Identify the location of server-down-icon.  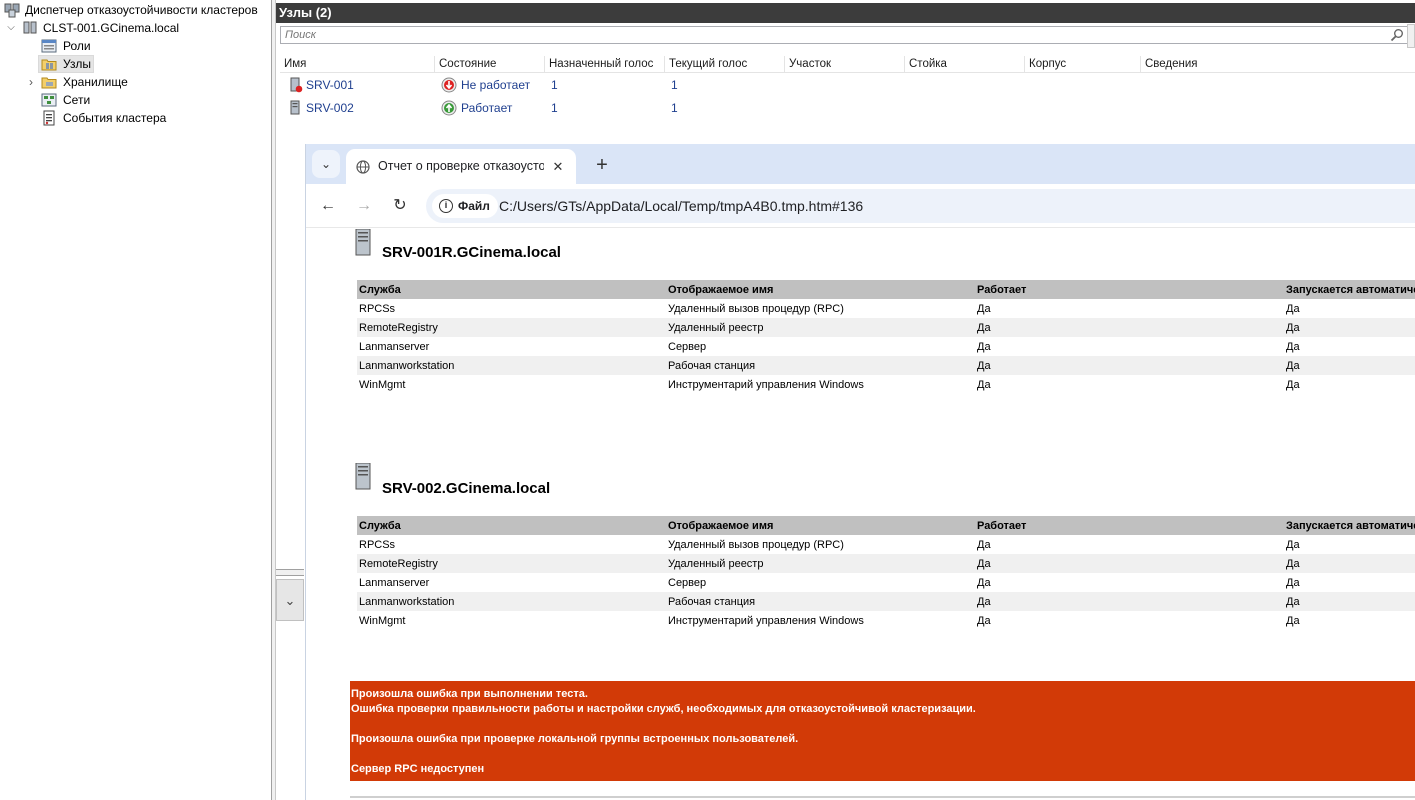
(296, 85).